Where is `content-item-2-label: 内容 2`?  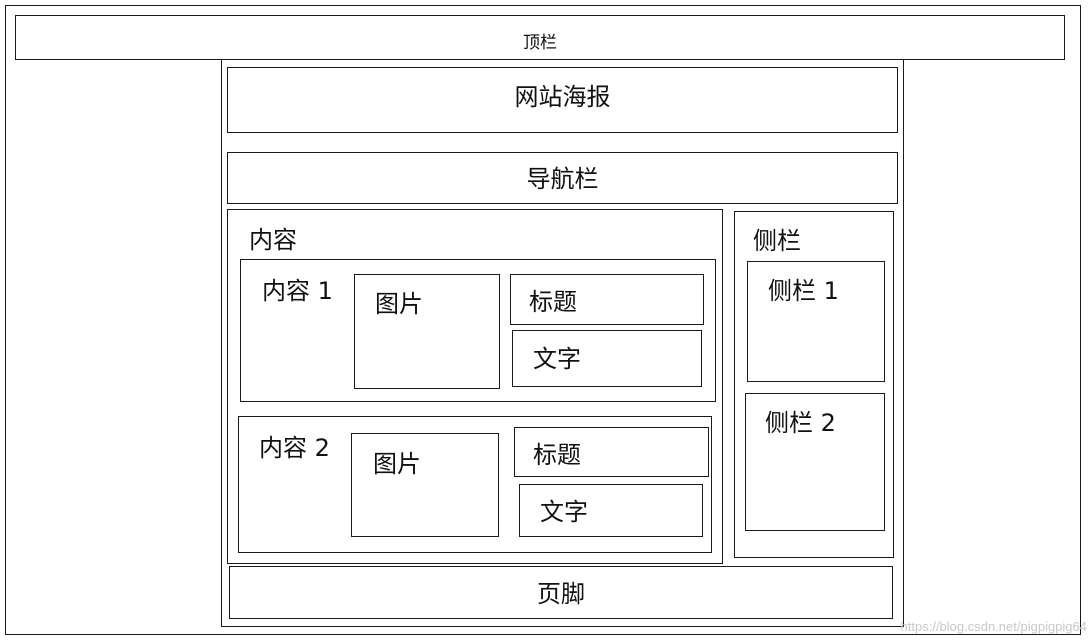
content-item-2-label: 内容 2 is located at coordinates (294, 448).